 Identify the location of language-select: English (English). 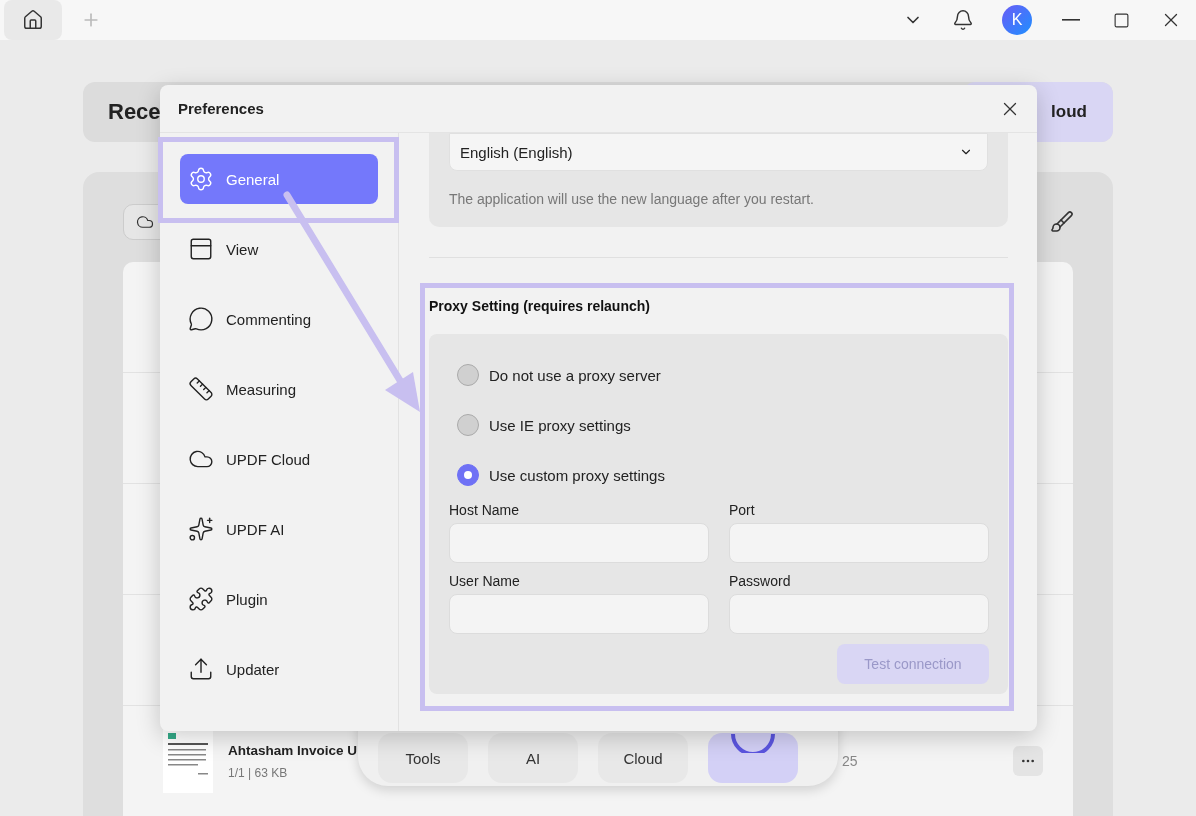
(718, 152).